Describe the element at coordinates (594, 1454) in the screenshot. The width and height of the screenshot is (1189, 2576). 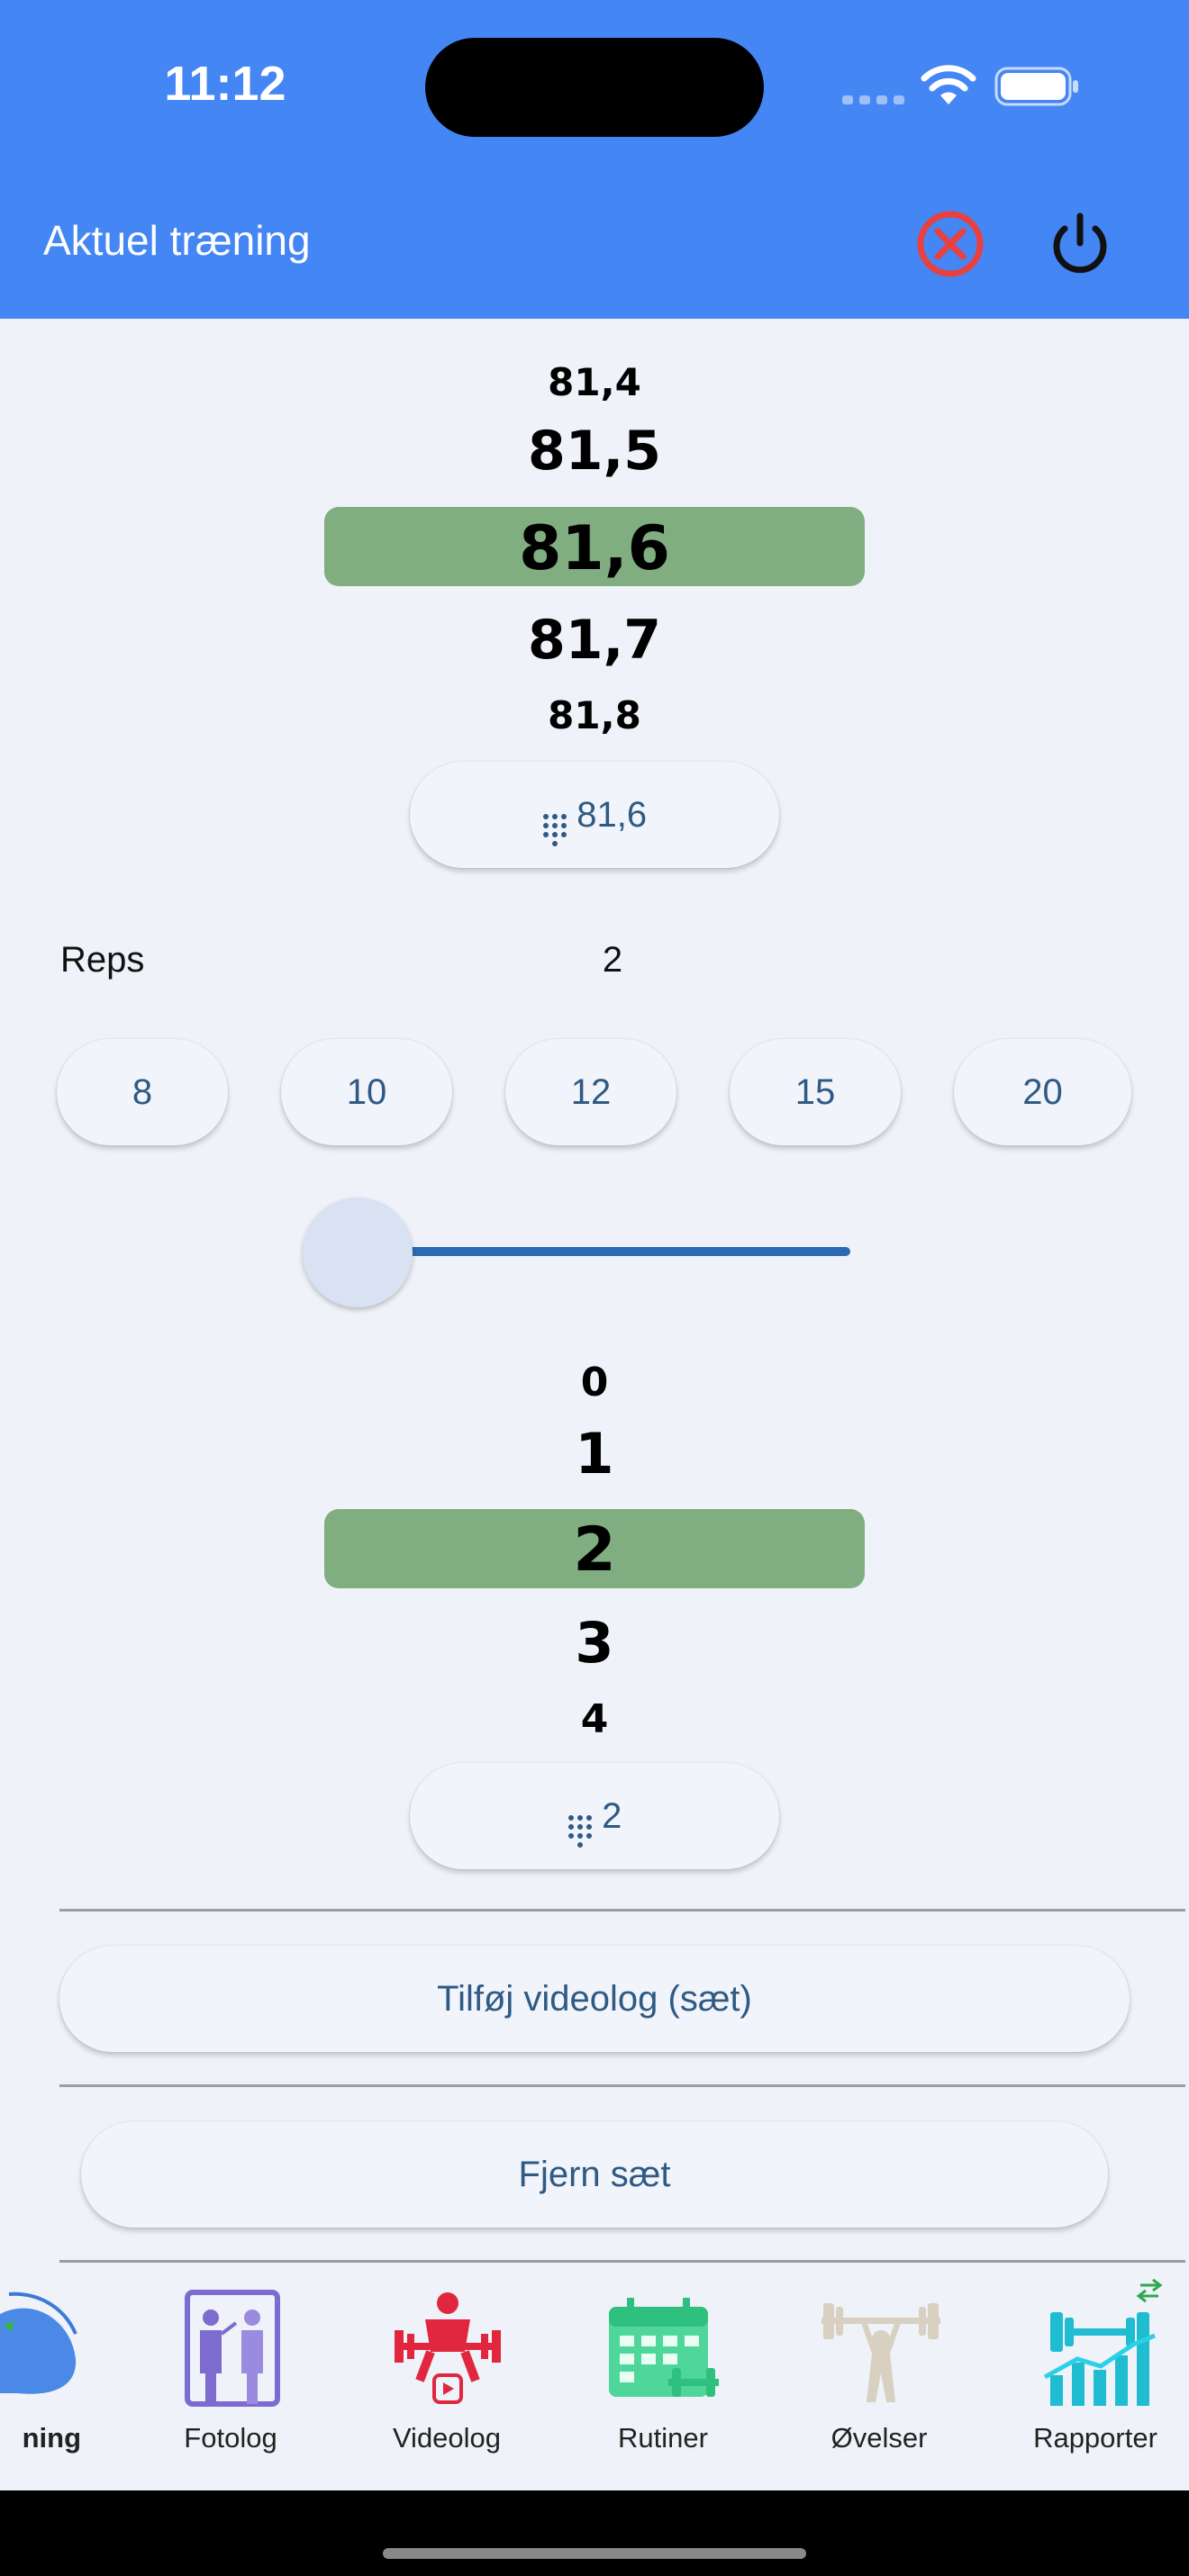
I see `reps-picker-option: 1` at that location.